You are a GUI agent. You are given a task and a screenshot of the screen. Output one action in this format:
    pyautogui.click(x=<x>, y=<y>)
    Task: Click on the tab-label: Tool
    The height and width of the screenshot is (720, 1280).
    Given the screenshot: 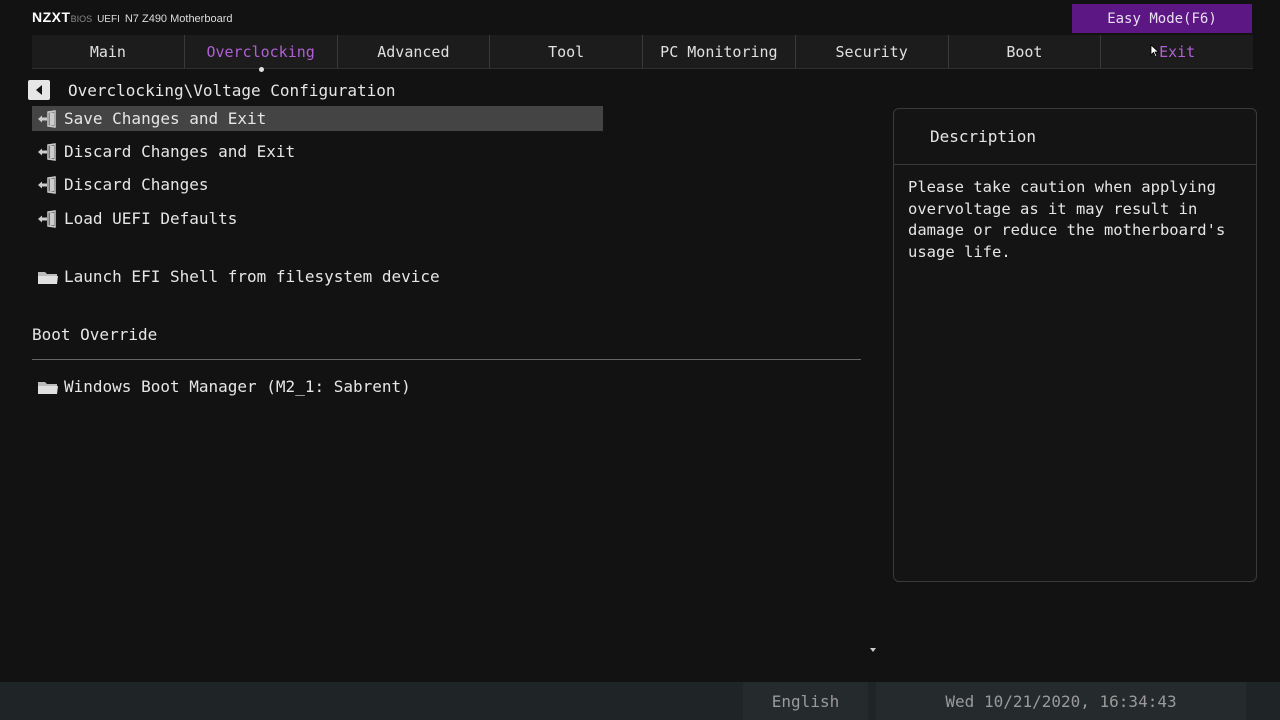 What is the action you would take?
    pyautogui.click(x=566, y=51)
    